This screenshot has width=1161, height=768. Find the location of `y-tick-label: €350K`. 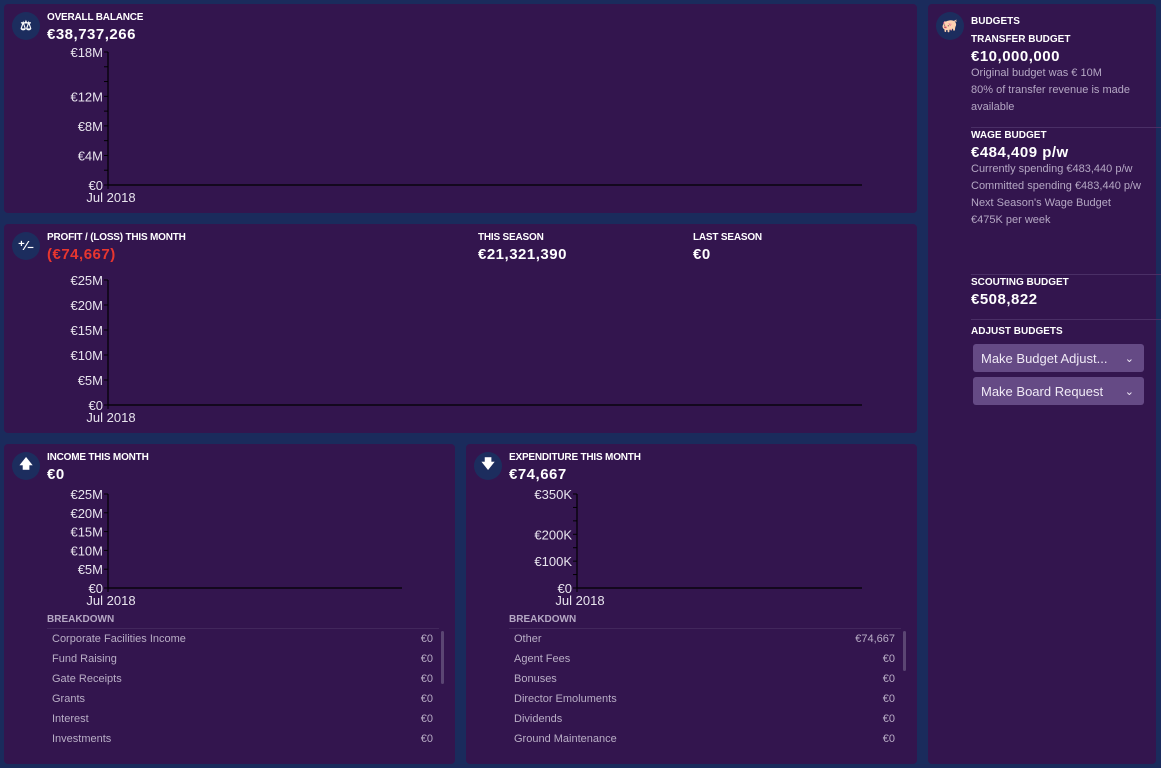

y-tick-label: €350K is located at coordinates (553, 494).